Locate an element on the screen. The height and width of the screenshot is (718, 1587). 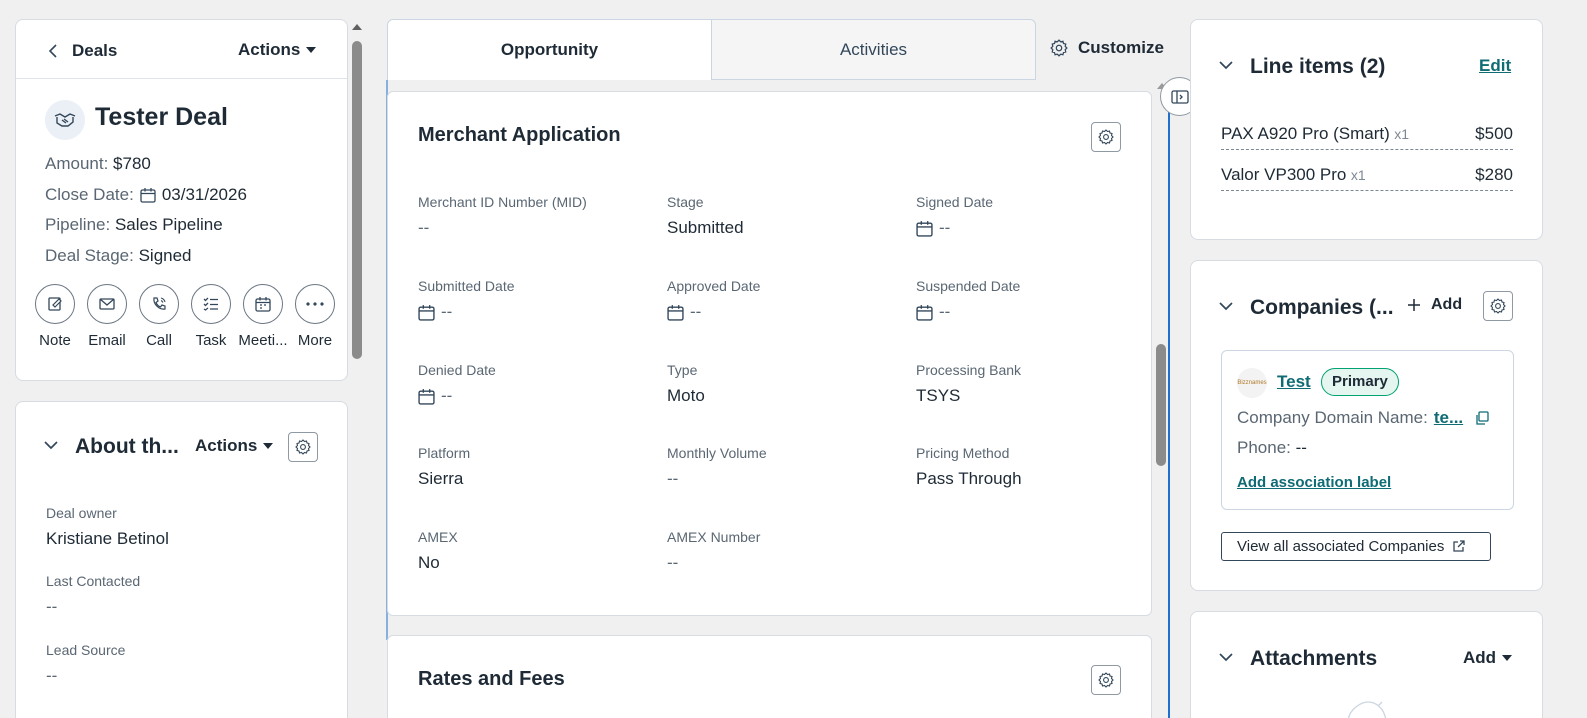
middle-scrollbar is located at coordinates (1161, 399).